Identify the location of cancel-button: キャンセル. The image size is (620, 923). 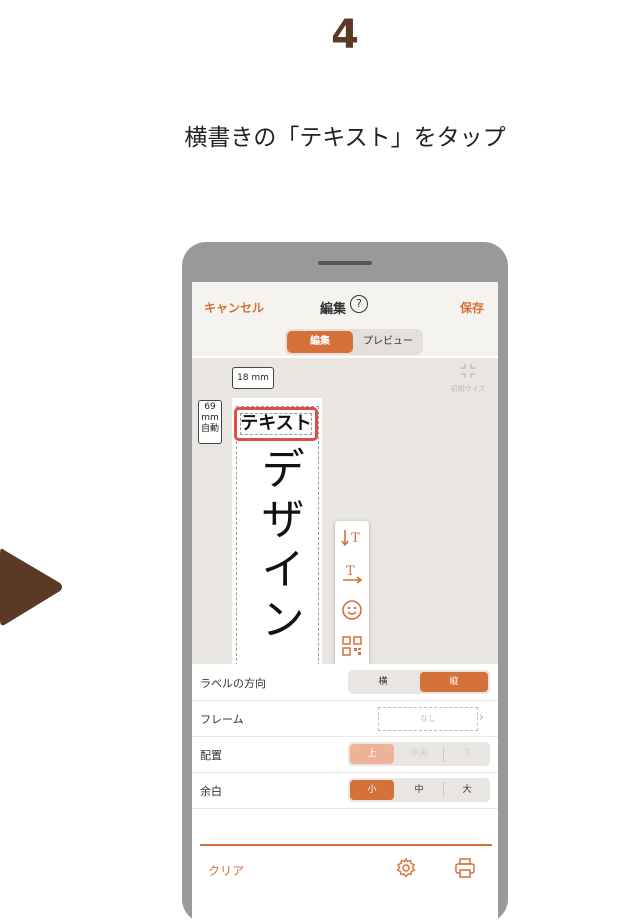
(234, 307).